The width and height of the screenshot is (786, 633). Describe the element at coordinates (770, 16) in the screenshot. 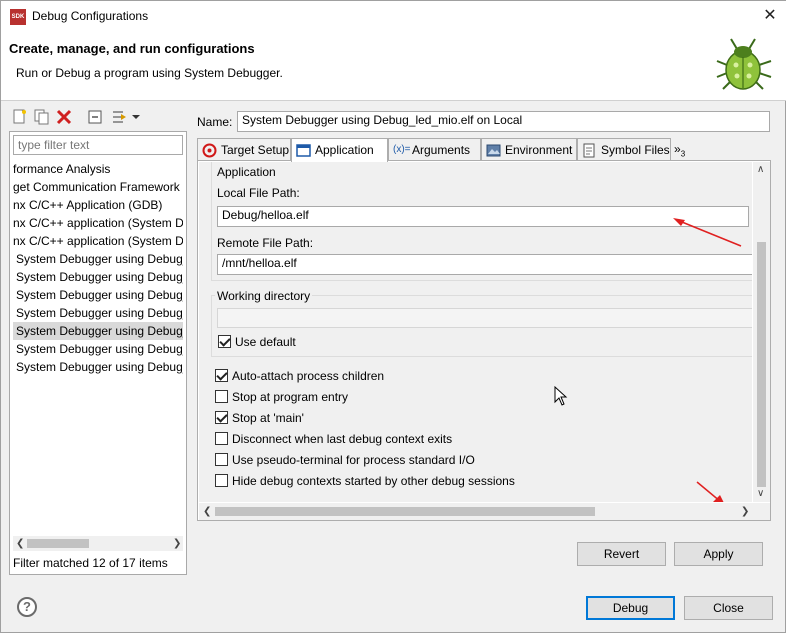

I see `close-window-icon: ✕` at that location.